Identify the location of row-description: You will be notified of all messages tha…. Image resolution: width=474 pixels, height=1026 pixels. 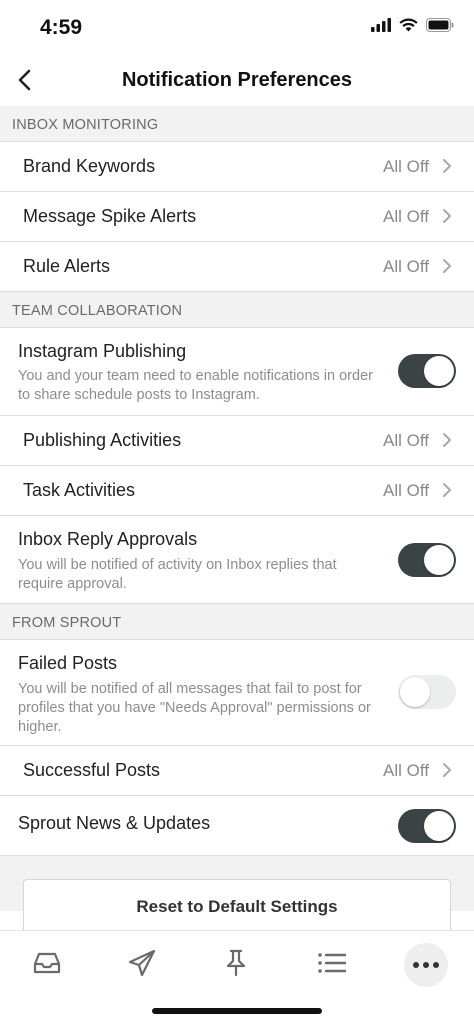
(194, 708).